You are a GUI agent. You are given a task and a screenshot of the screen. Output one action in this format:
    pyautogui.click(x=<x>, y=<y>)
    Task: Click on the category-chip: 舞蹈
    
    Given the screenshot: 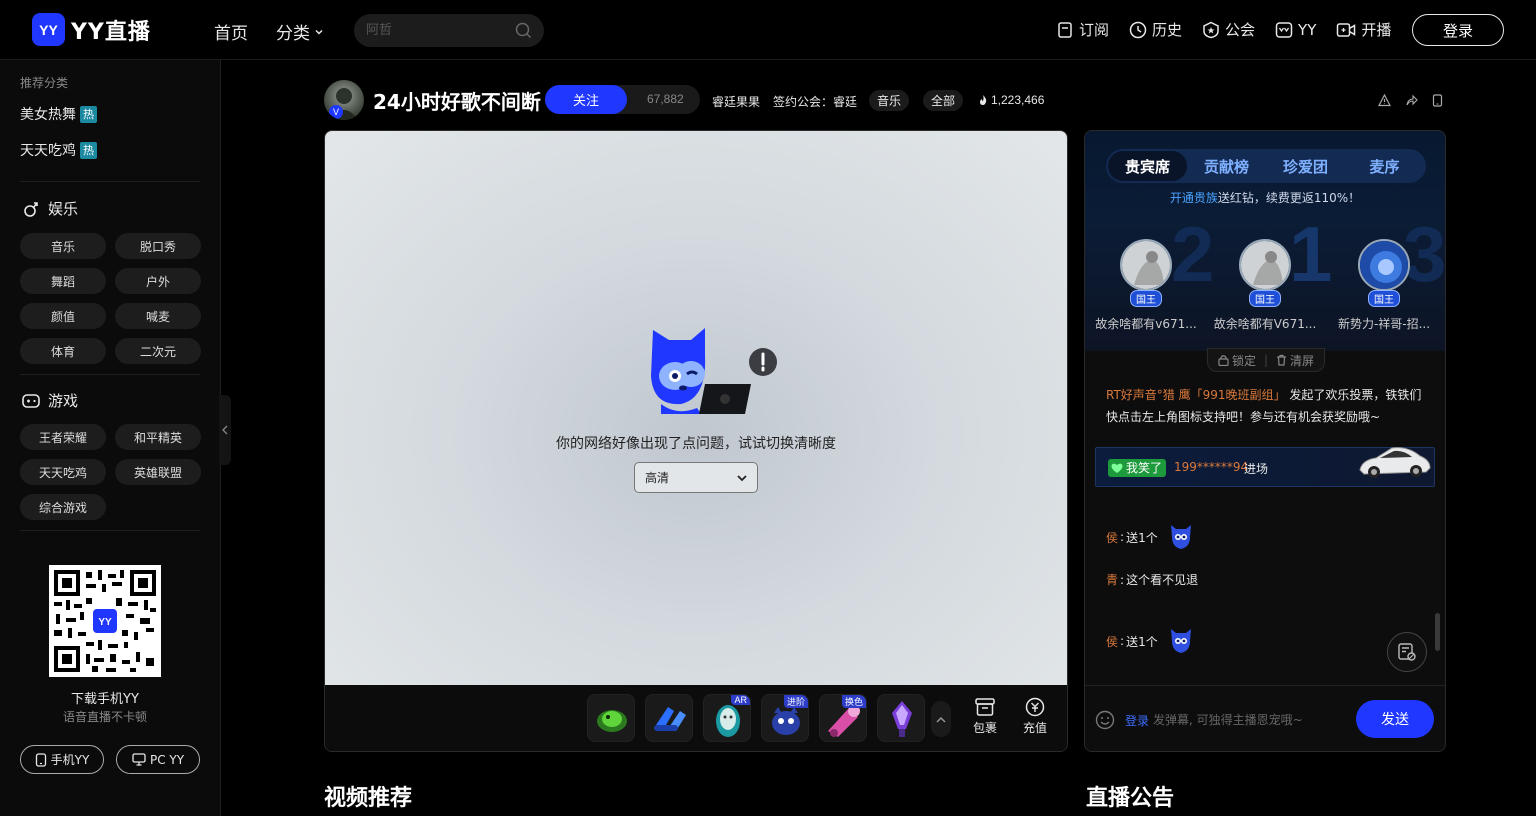 What is the action you would take?
    pyautogui.click(x=63, y=281)
    